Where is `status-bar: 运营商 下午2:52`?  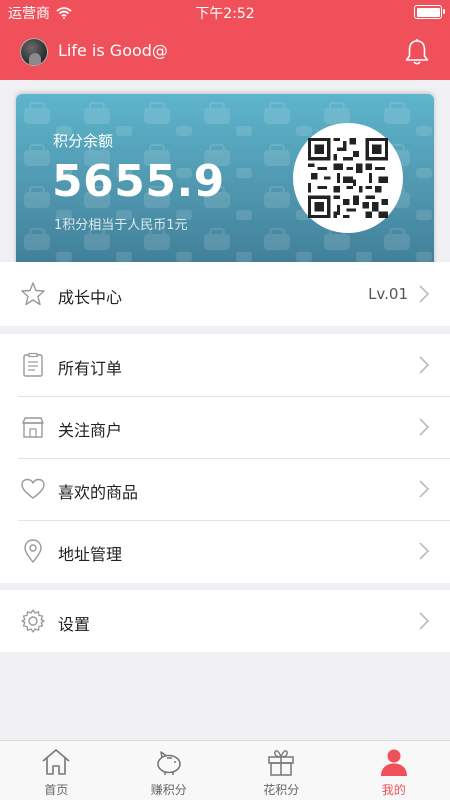 status-bar: 运营商 下午2:52 is located at coordinates (225, 12).